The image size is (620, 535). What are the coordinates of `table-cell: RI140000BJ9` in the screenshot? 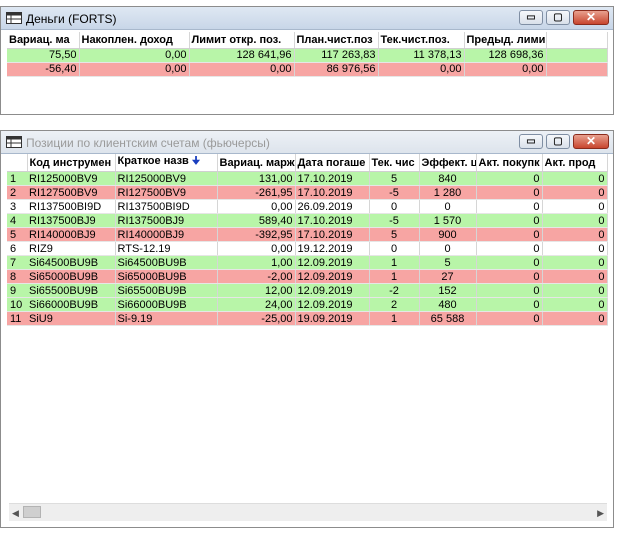 It's located at (71, 234).